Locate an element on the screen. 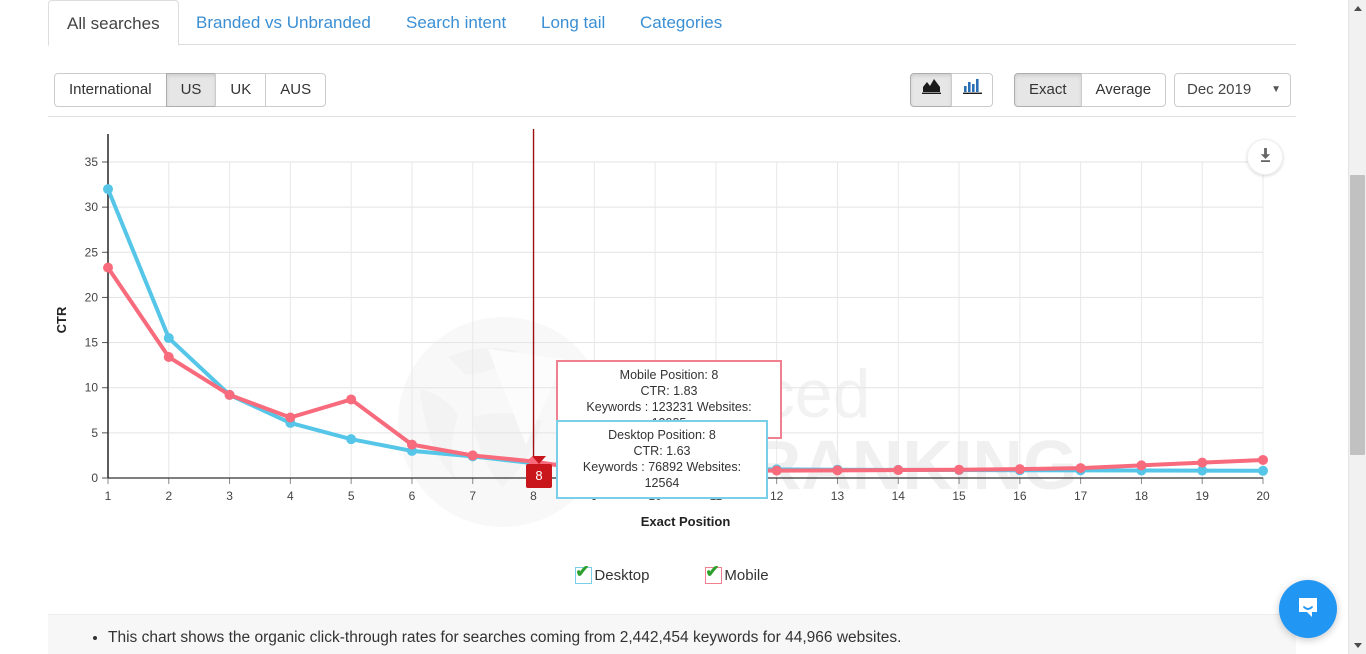  position-marker-tip is located at coordinates (539, 460).